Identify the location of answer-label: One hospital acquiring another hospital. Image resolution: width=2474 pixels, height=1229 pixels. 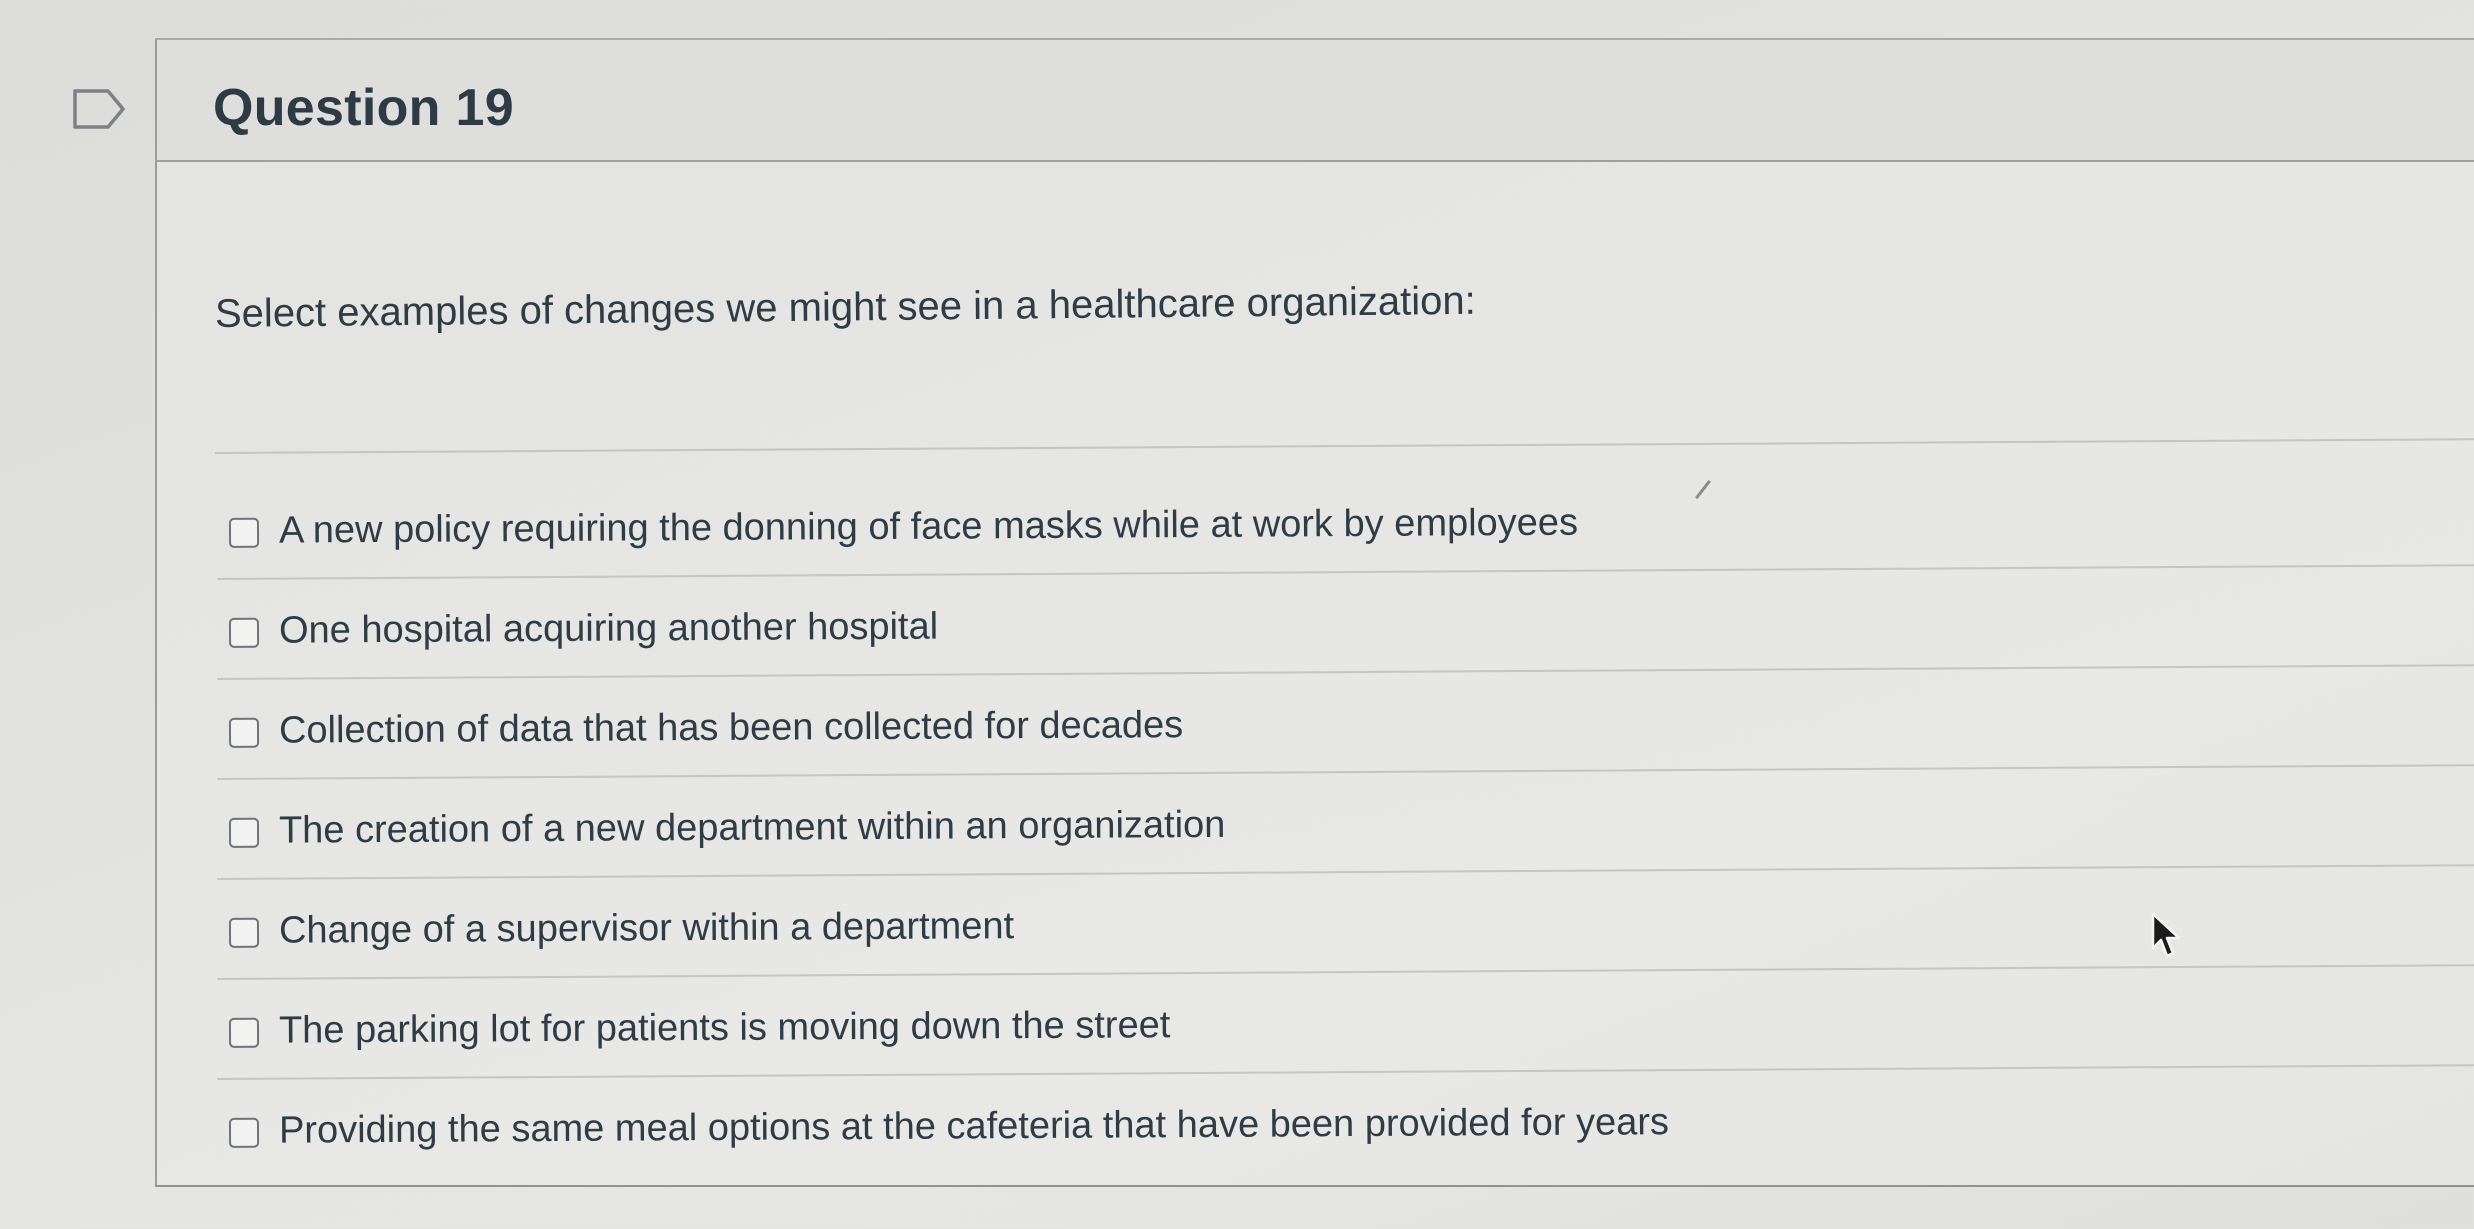
(608, 629).